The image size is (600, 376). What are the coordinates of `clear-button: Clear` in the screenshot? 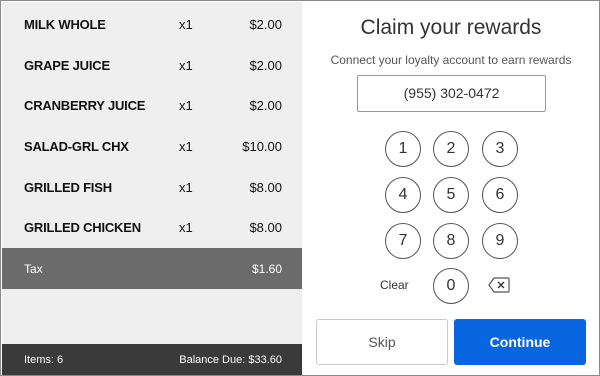 It's located at (394, 285).